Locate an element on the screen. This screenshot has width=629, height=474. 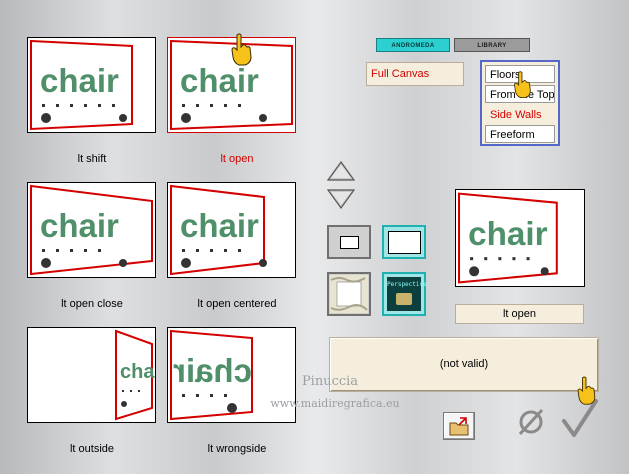
perspective-mode-button: Perspective is located at coordinates (404, 294).